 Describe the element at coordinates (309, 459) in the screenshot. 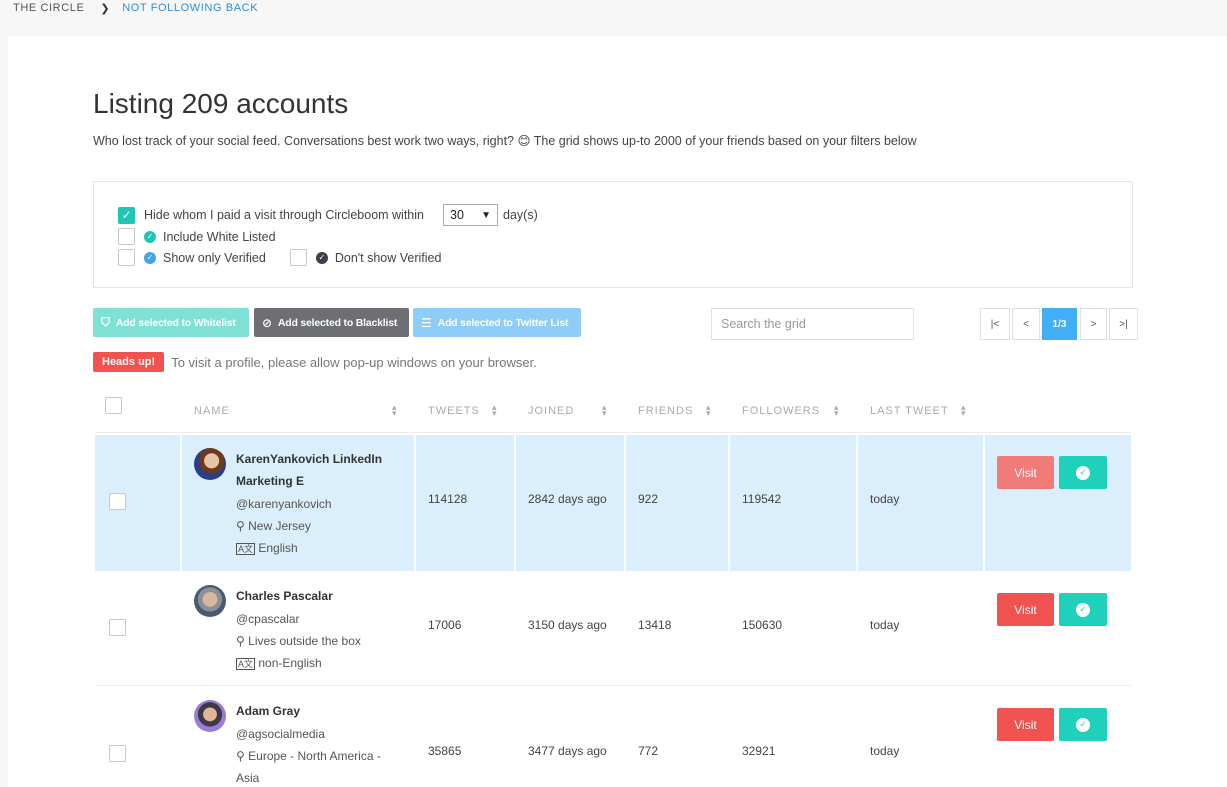

I see `account-name-line: KarenYankovich LinkedIn` at that location.